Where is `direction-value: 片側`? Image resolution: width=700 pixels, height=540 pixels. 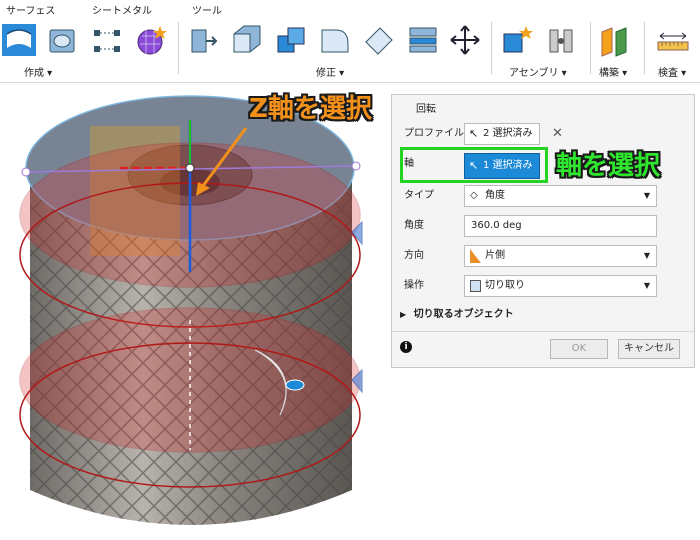 direction-value: 片側 is located at coordinates (495, 255).